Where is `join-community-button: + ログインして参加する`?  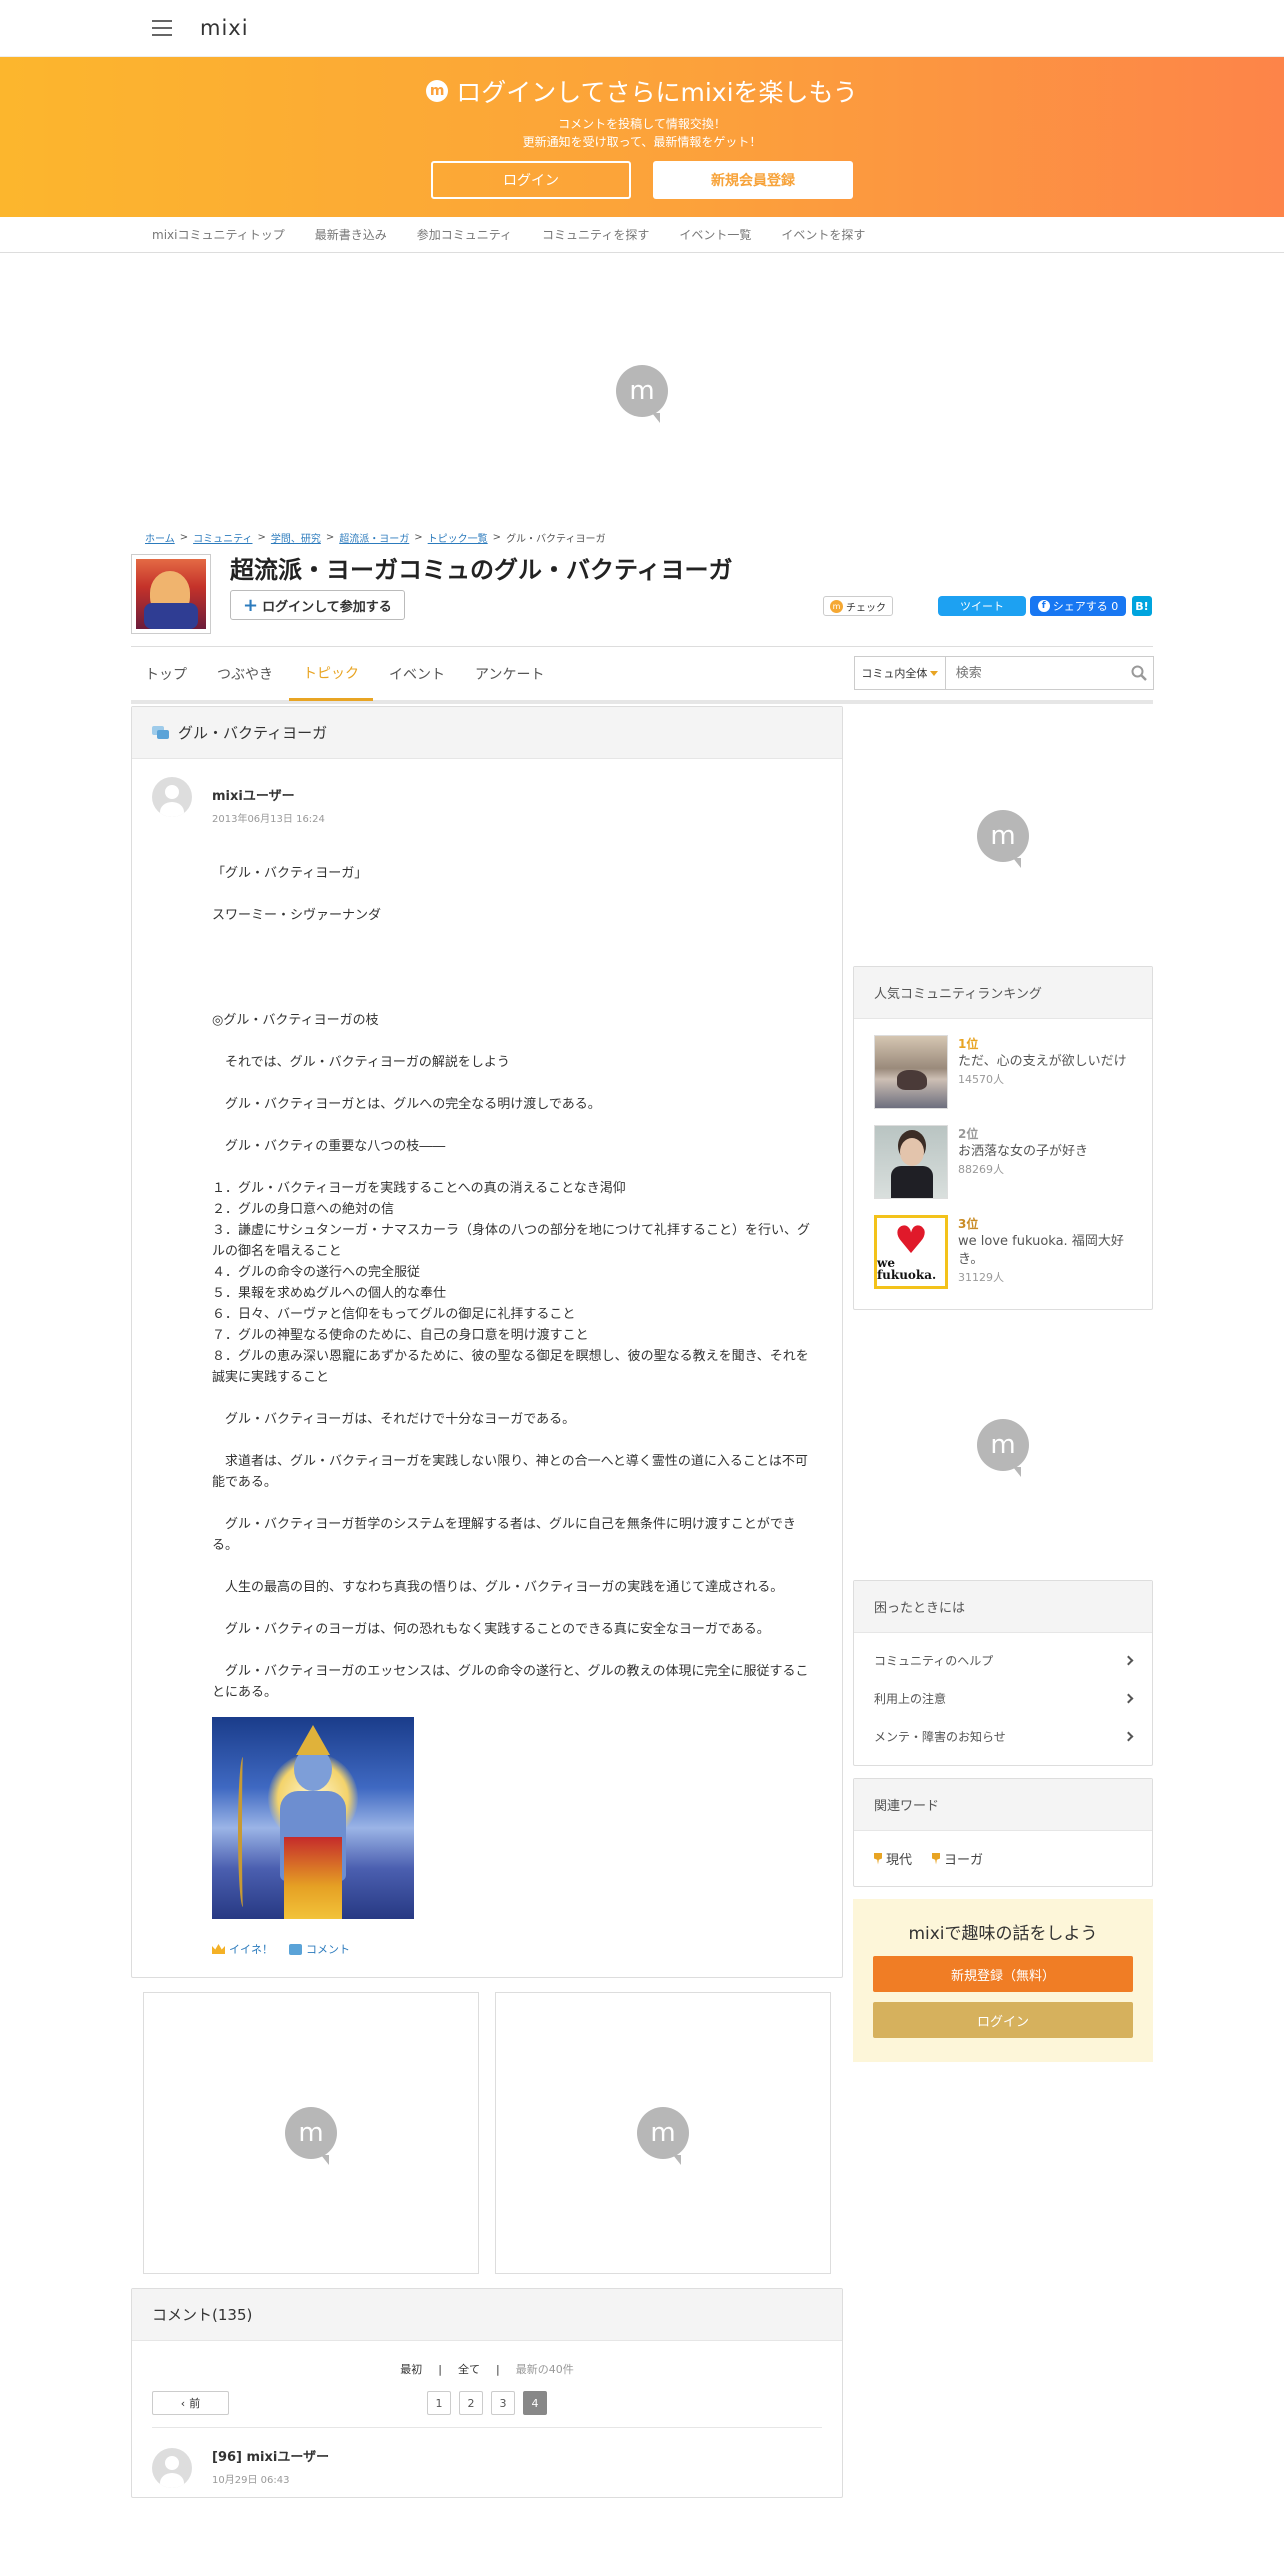
join-community-button: + ログインして参加する is located at coordinates (317, 605).